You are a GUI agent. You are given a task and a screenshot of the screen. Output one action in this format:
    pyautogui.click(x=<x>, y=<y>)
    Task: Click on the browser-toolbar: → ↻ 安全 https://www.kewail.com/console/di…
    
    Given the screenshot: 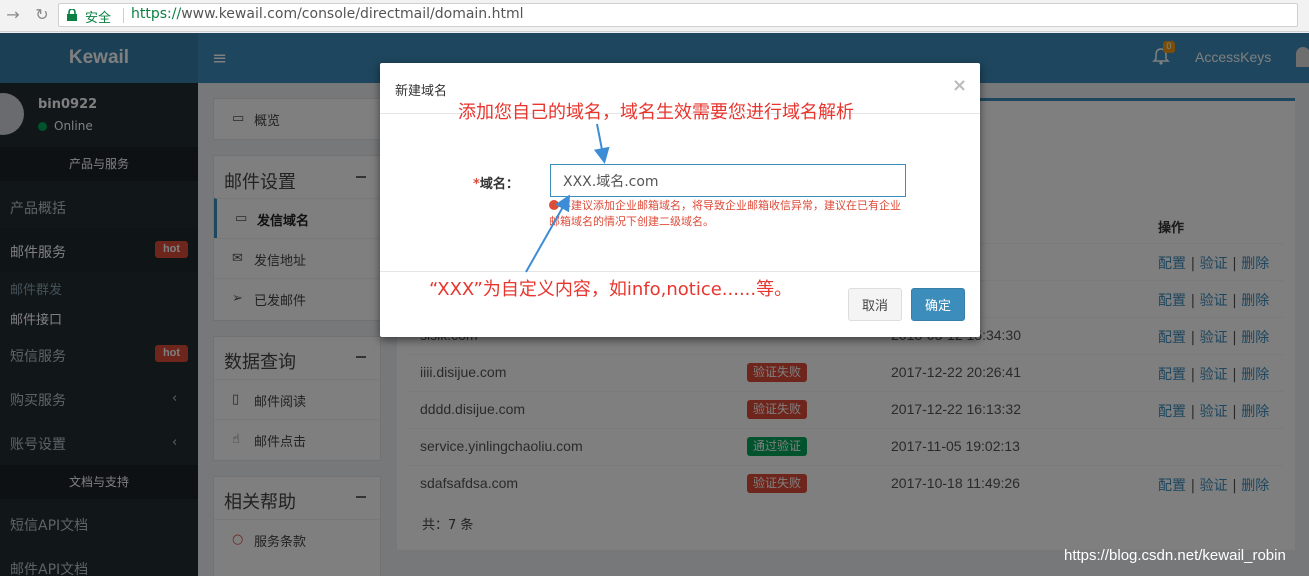 What is the action you would take?
    pyautogui.click(x=654, y=16)
    